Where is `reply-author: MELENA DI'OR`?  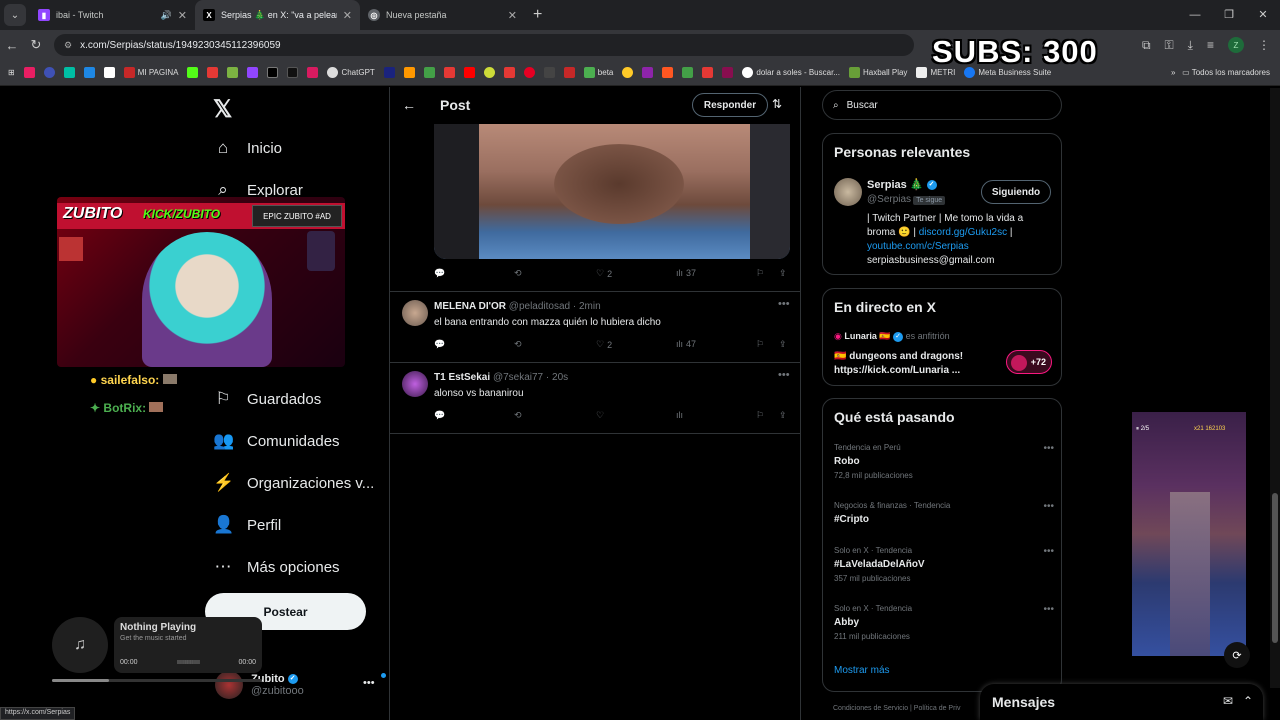 reply-author: MELENA DI'OR is located at coordinates (470, 306).